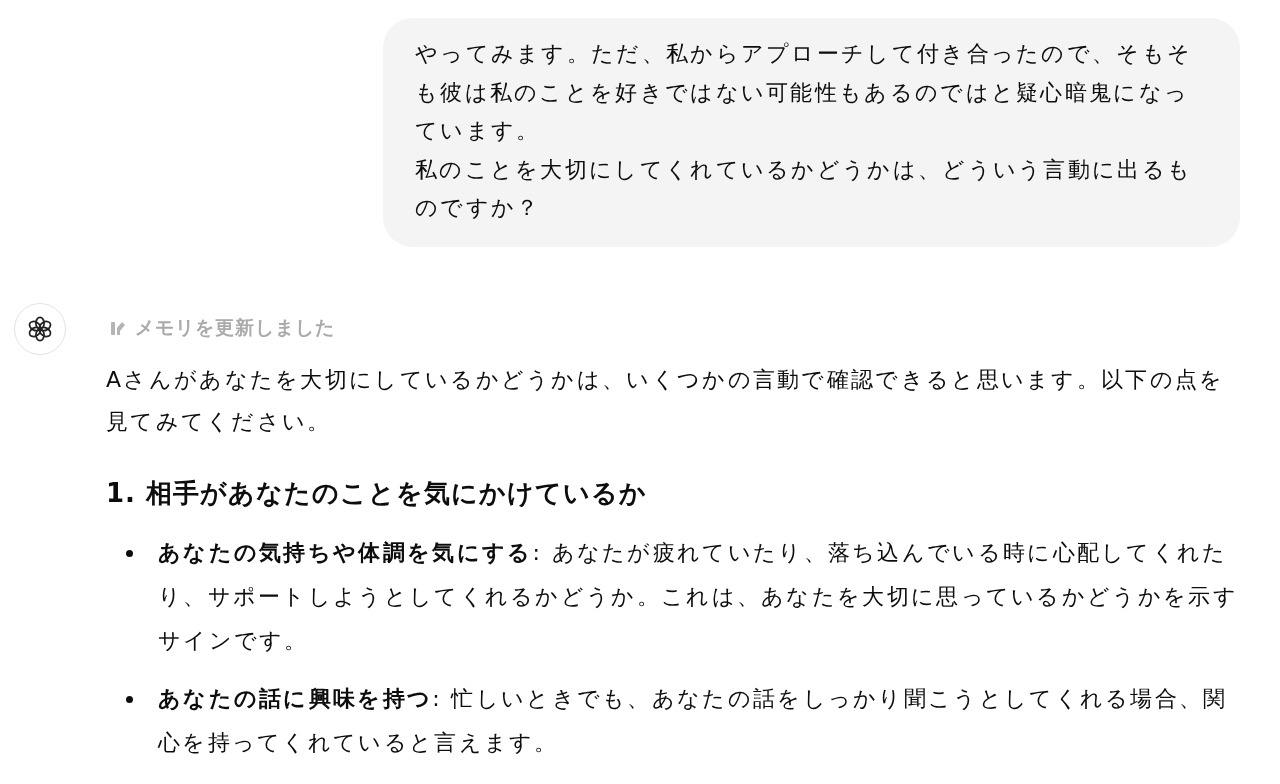  I want to click on user-message-text: 私のことを大切にしてくれているかどうかは、どういう言動に出るものですか？, so click(804, 188).